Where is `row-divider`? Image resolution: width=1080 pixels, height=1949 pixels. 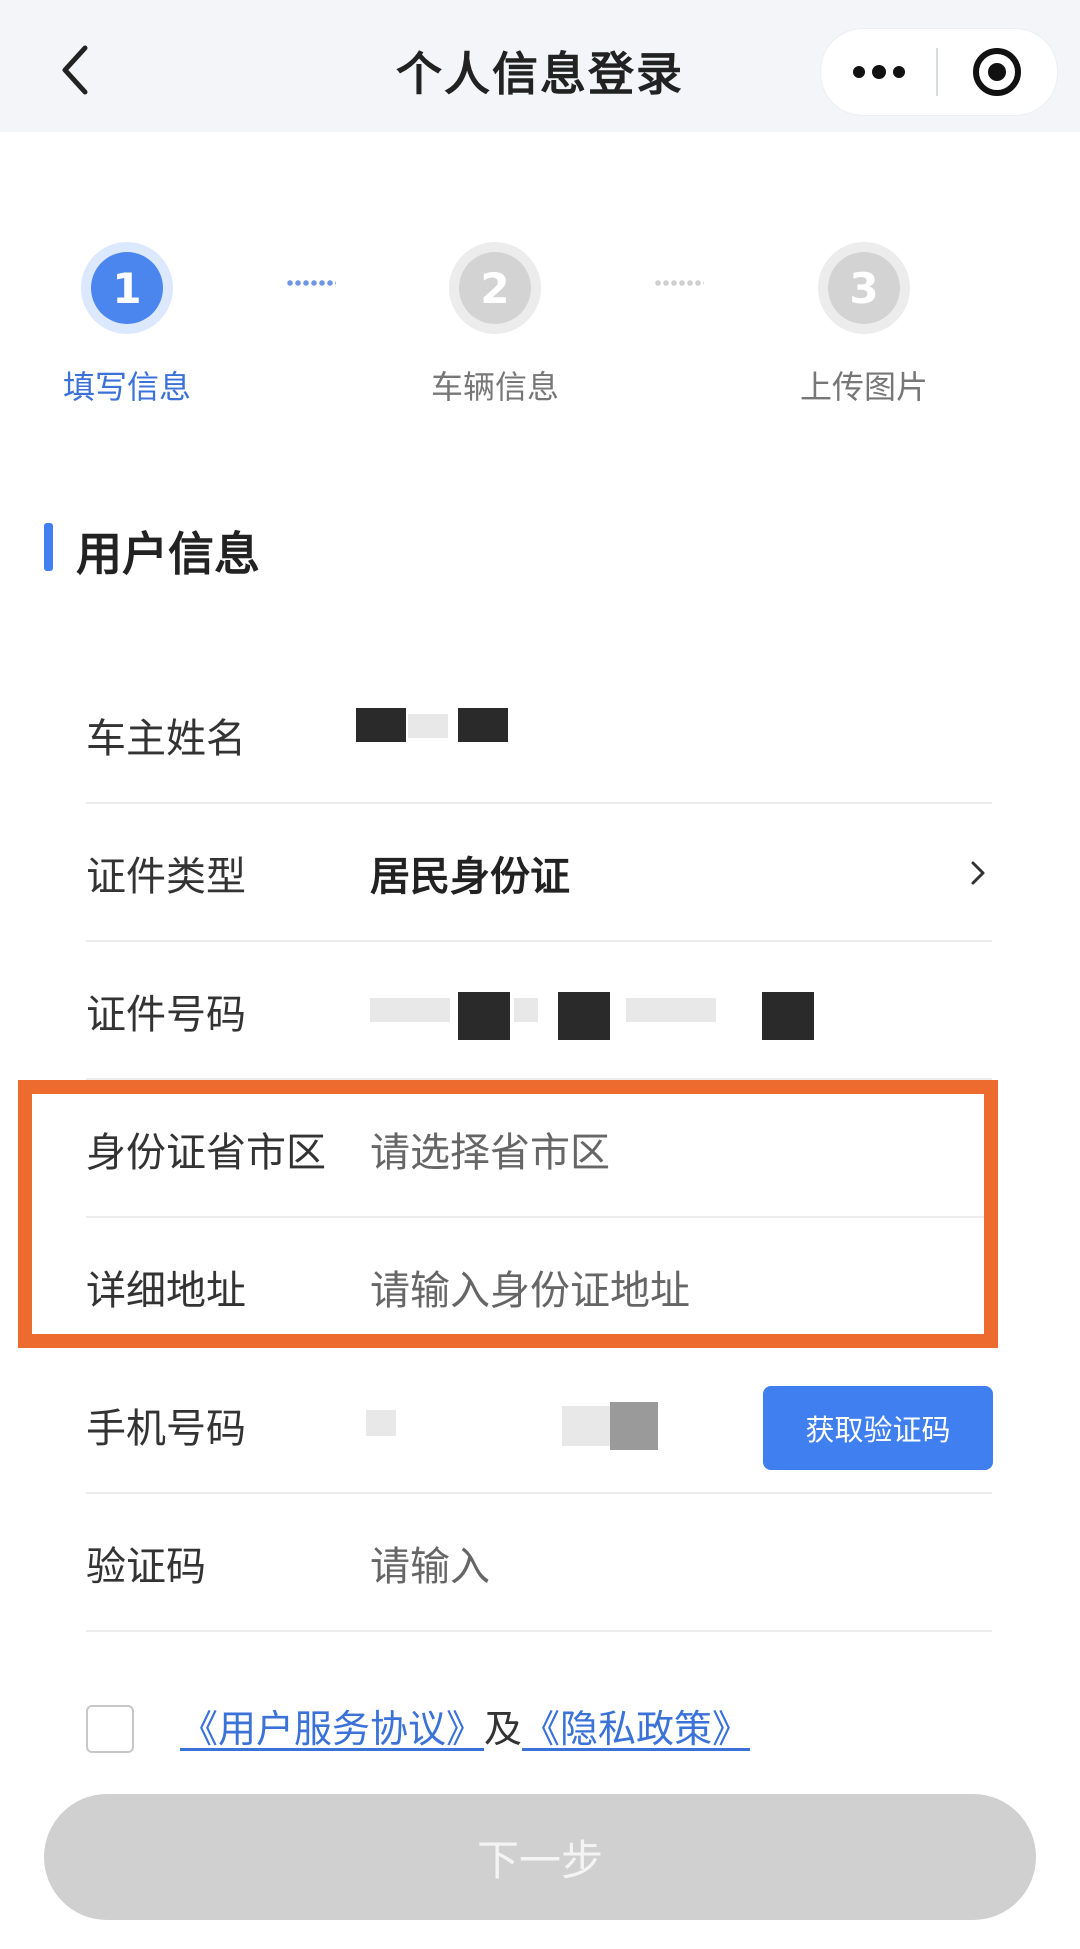 row-divider is located at coordinates (539, 1631).